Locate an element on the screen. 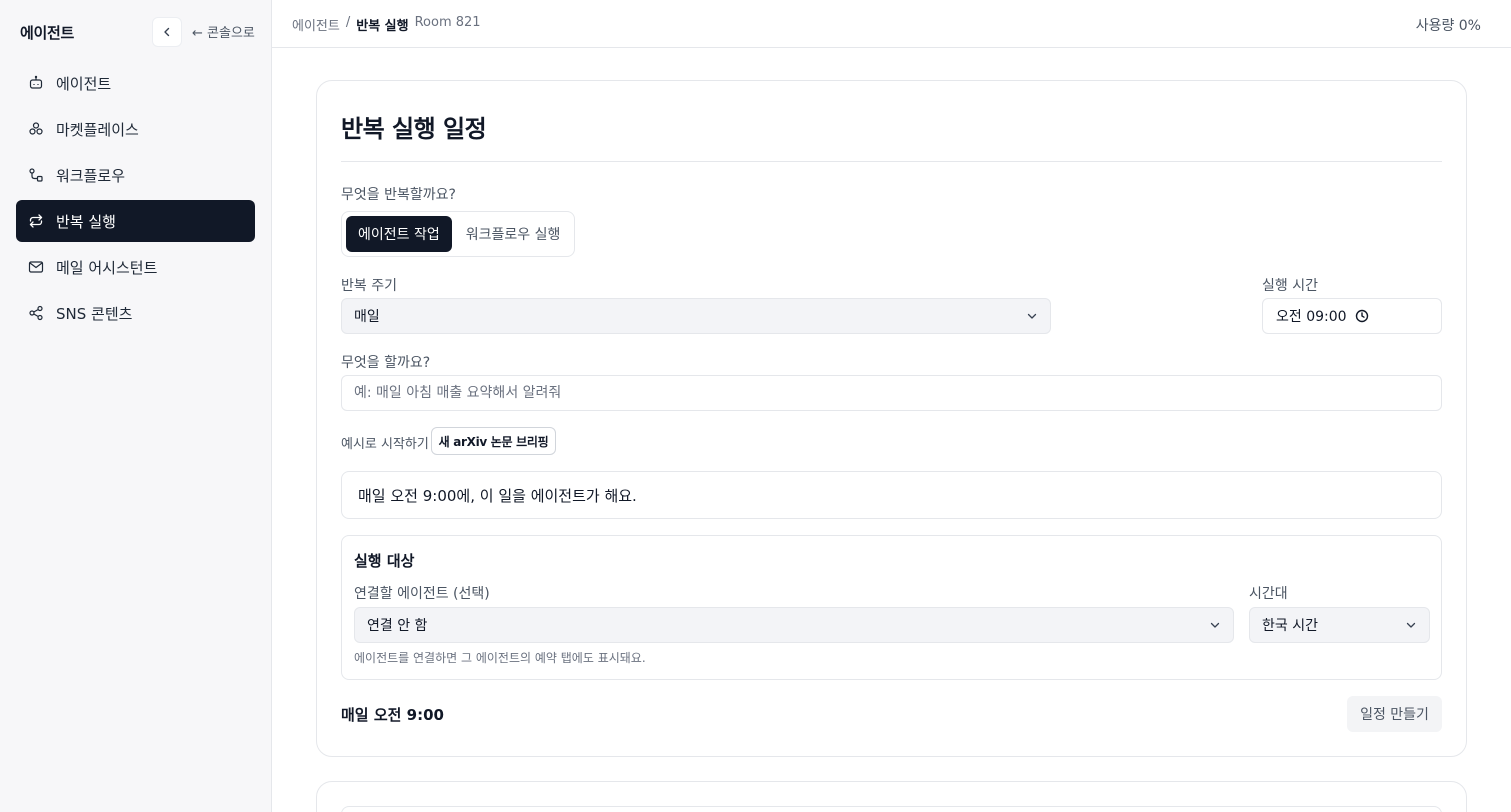  schedule-list-inner is located at coordinates (891, 809).